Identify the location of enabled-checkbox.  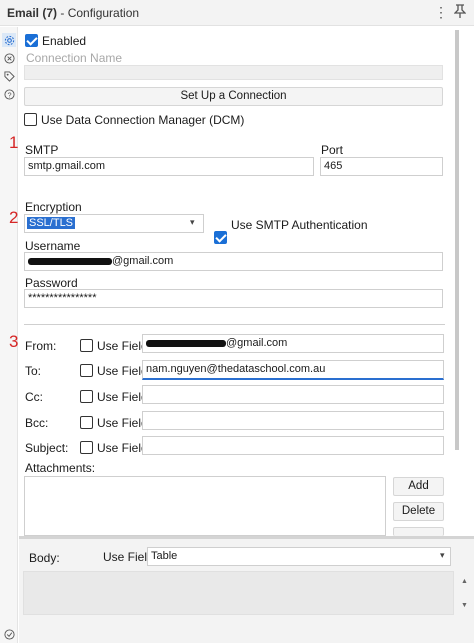
(31, 40).